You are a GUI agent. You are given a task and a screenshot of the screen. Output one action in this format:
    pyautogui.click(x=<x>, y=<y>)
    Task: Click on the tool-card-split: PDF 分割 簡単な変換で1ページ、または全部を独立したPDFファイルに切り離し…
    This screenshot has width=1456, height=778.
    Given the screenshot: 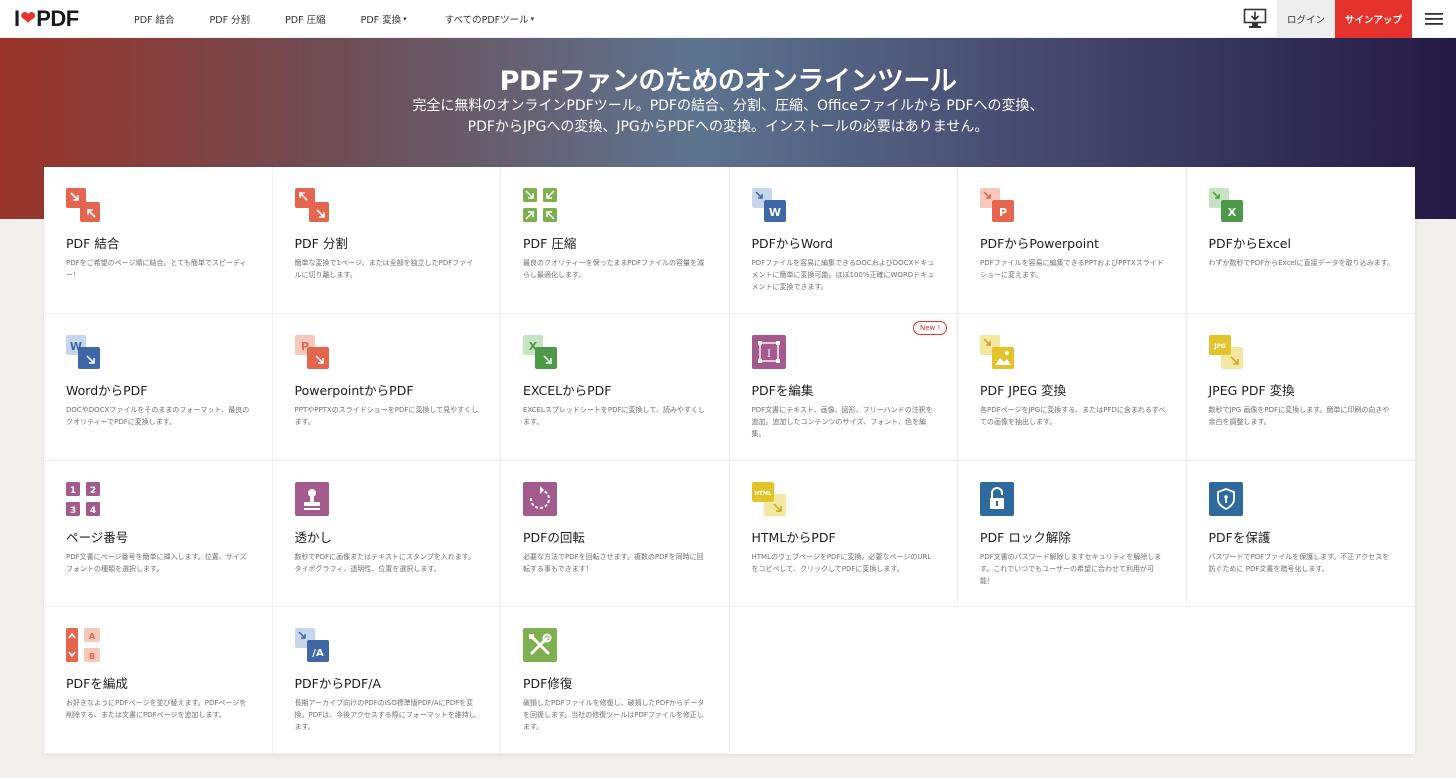 What is the action you would take?
    pyautogui.click(x=386, y=240)
    